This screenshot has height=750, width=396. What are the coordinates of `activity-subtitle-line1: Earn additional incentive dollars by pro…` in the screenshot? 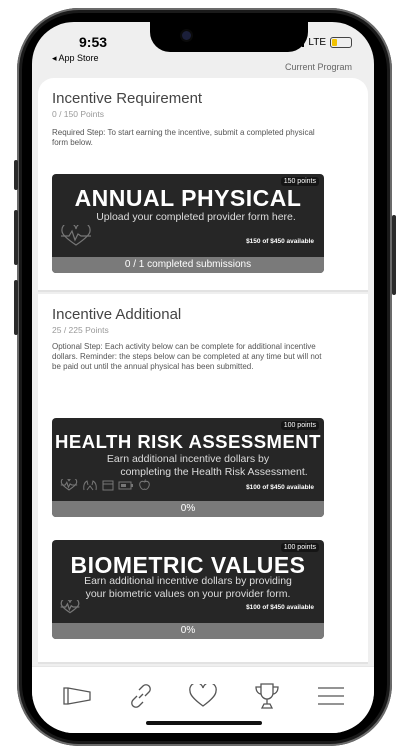 It's located at (188, 581).